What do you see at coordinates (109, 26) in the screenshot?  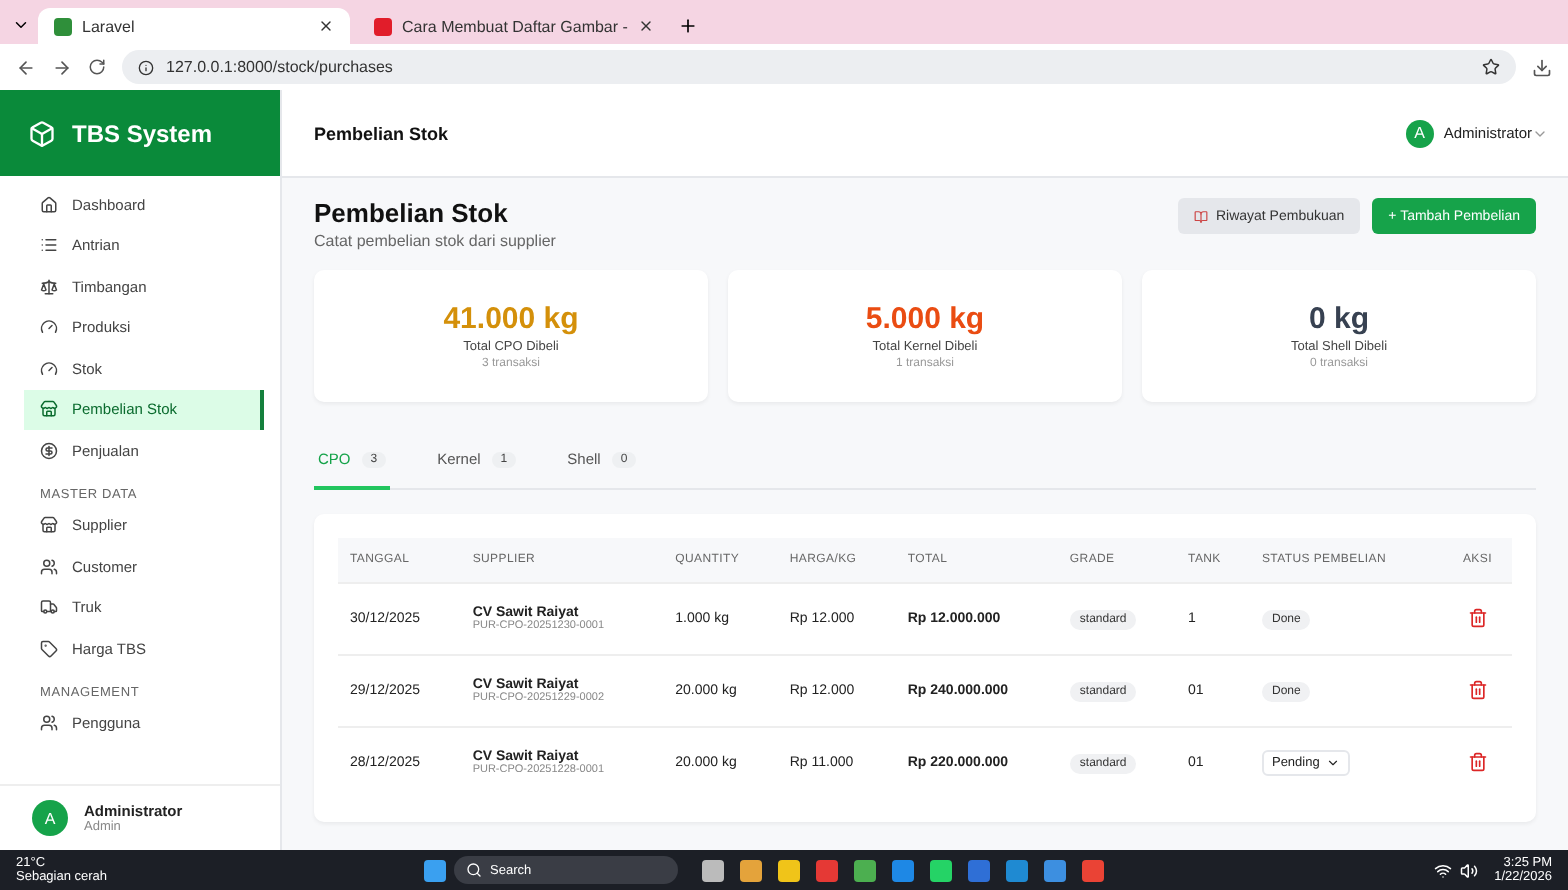 I see `tab-title: Laravel` at bounding box center [109, 26].